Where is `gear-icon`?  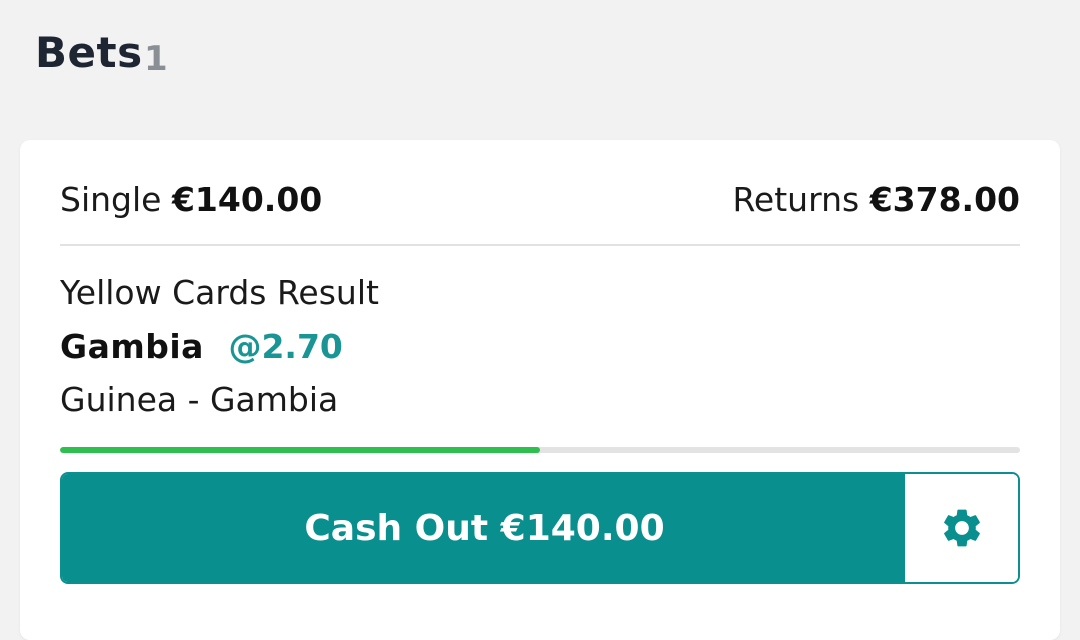 gear-icon is located at coordinates (961, 528).